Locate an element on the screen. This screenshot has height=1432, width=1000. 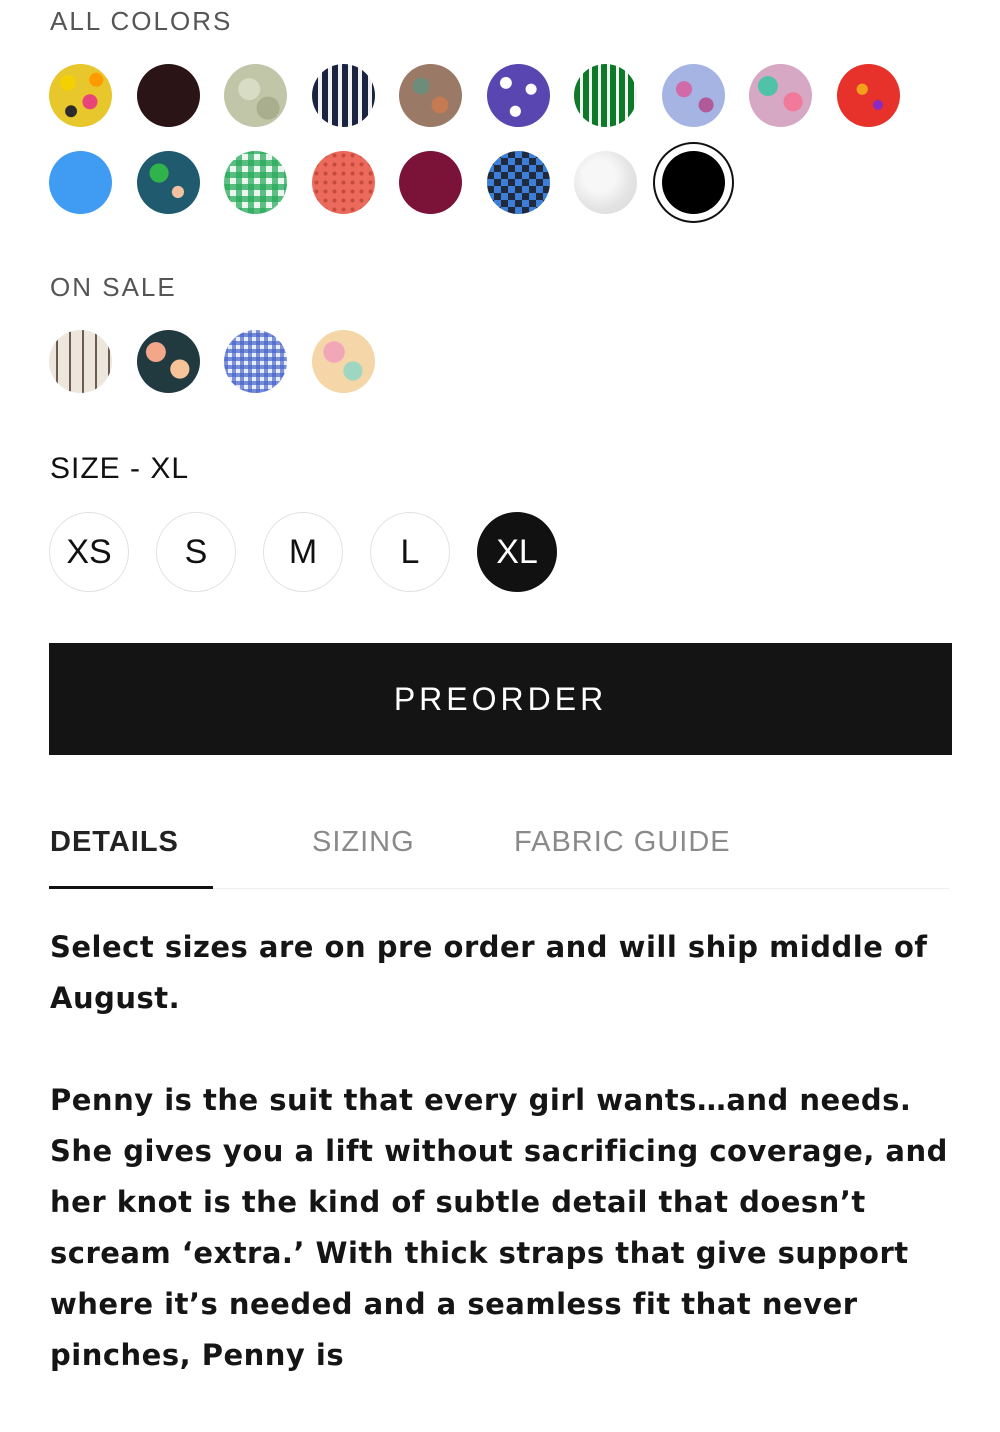
color-swatch-lavender-floral is located at coordinates (693, 95).